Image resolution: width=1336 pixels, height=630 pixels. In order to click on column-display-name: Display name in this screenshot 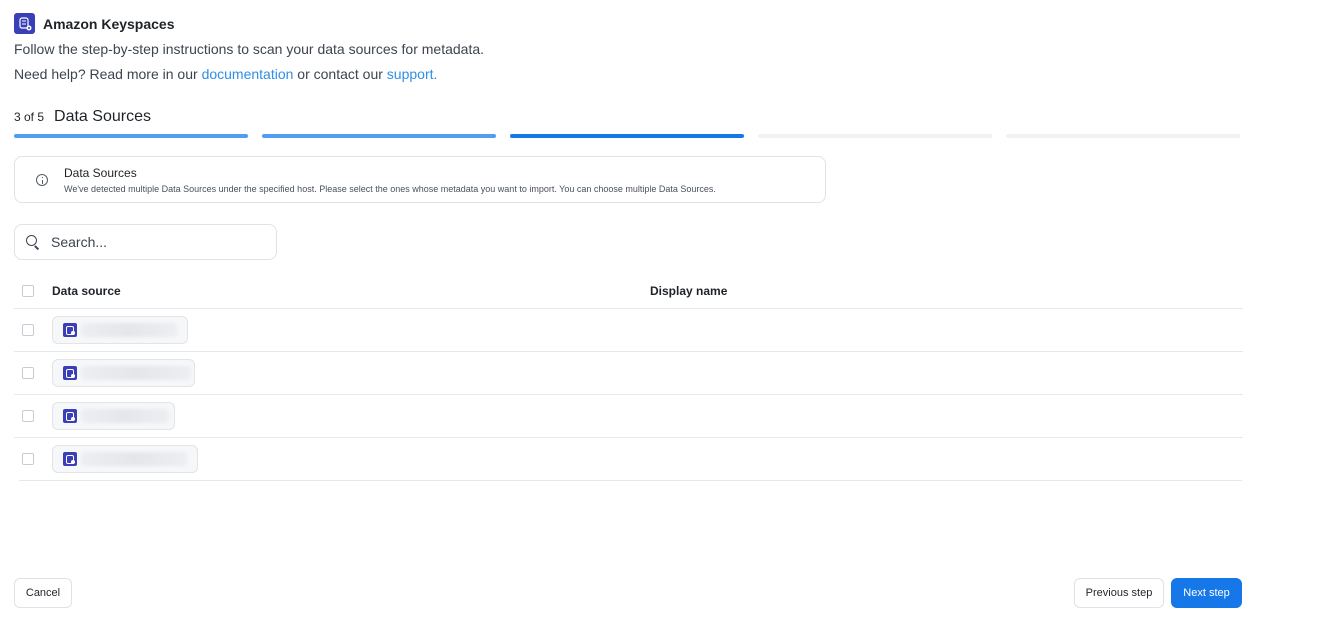, I will do `click(689, 291)`.